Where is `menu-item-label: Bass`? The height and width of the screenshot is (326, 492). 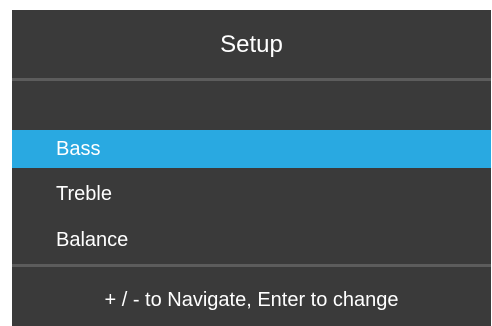
menu-item-label: Bass is located at coordinates (78, 148).